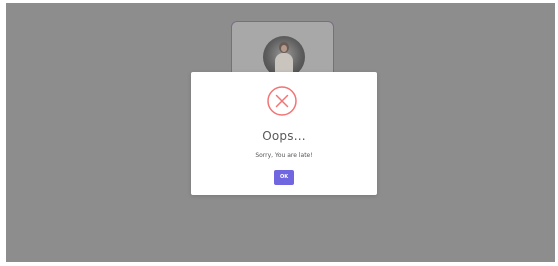  Describe the element at coordinates (282, 101) in the screenshot. I see `error-x-circle-icon` at that location.